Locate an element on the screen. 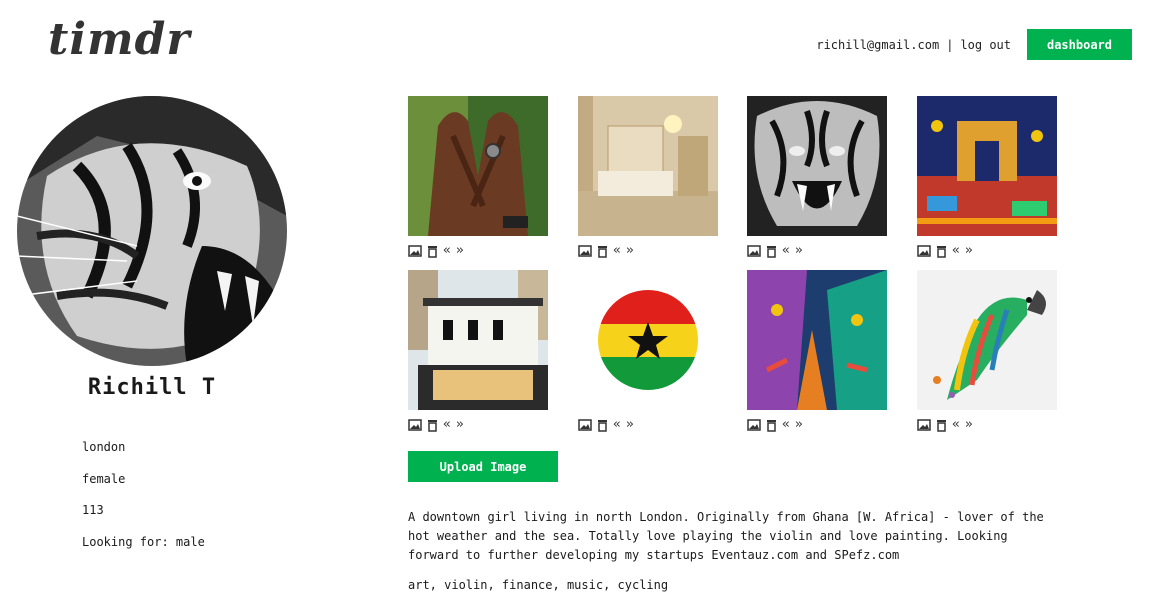 This screenshot has width=1150, height=600. profile-gender: female is located at coordinates (104, 479).